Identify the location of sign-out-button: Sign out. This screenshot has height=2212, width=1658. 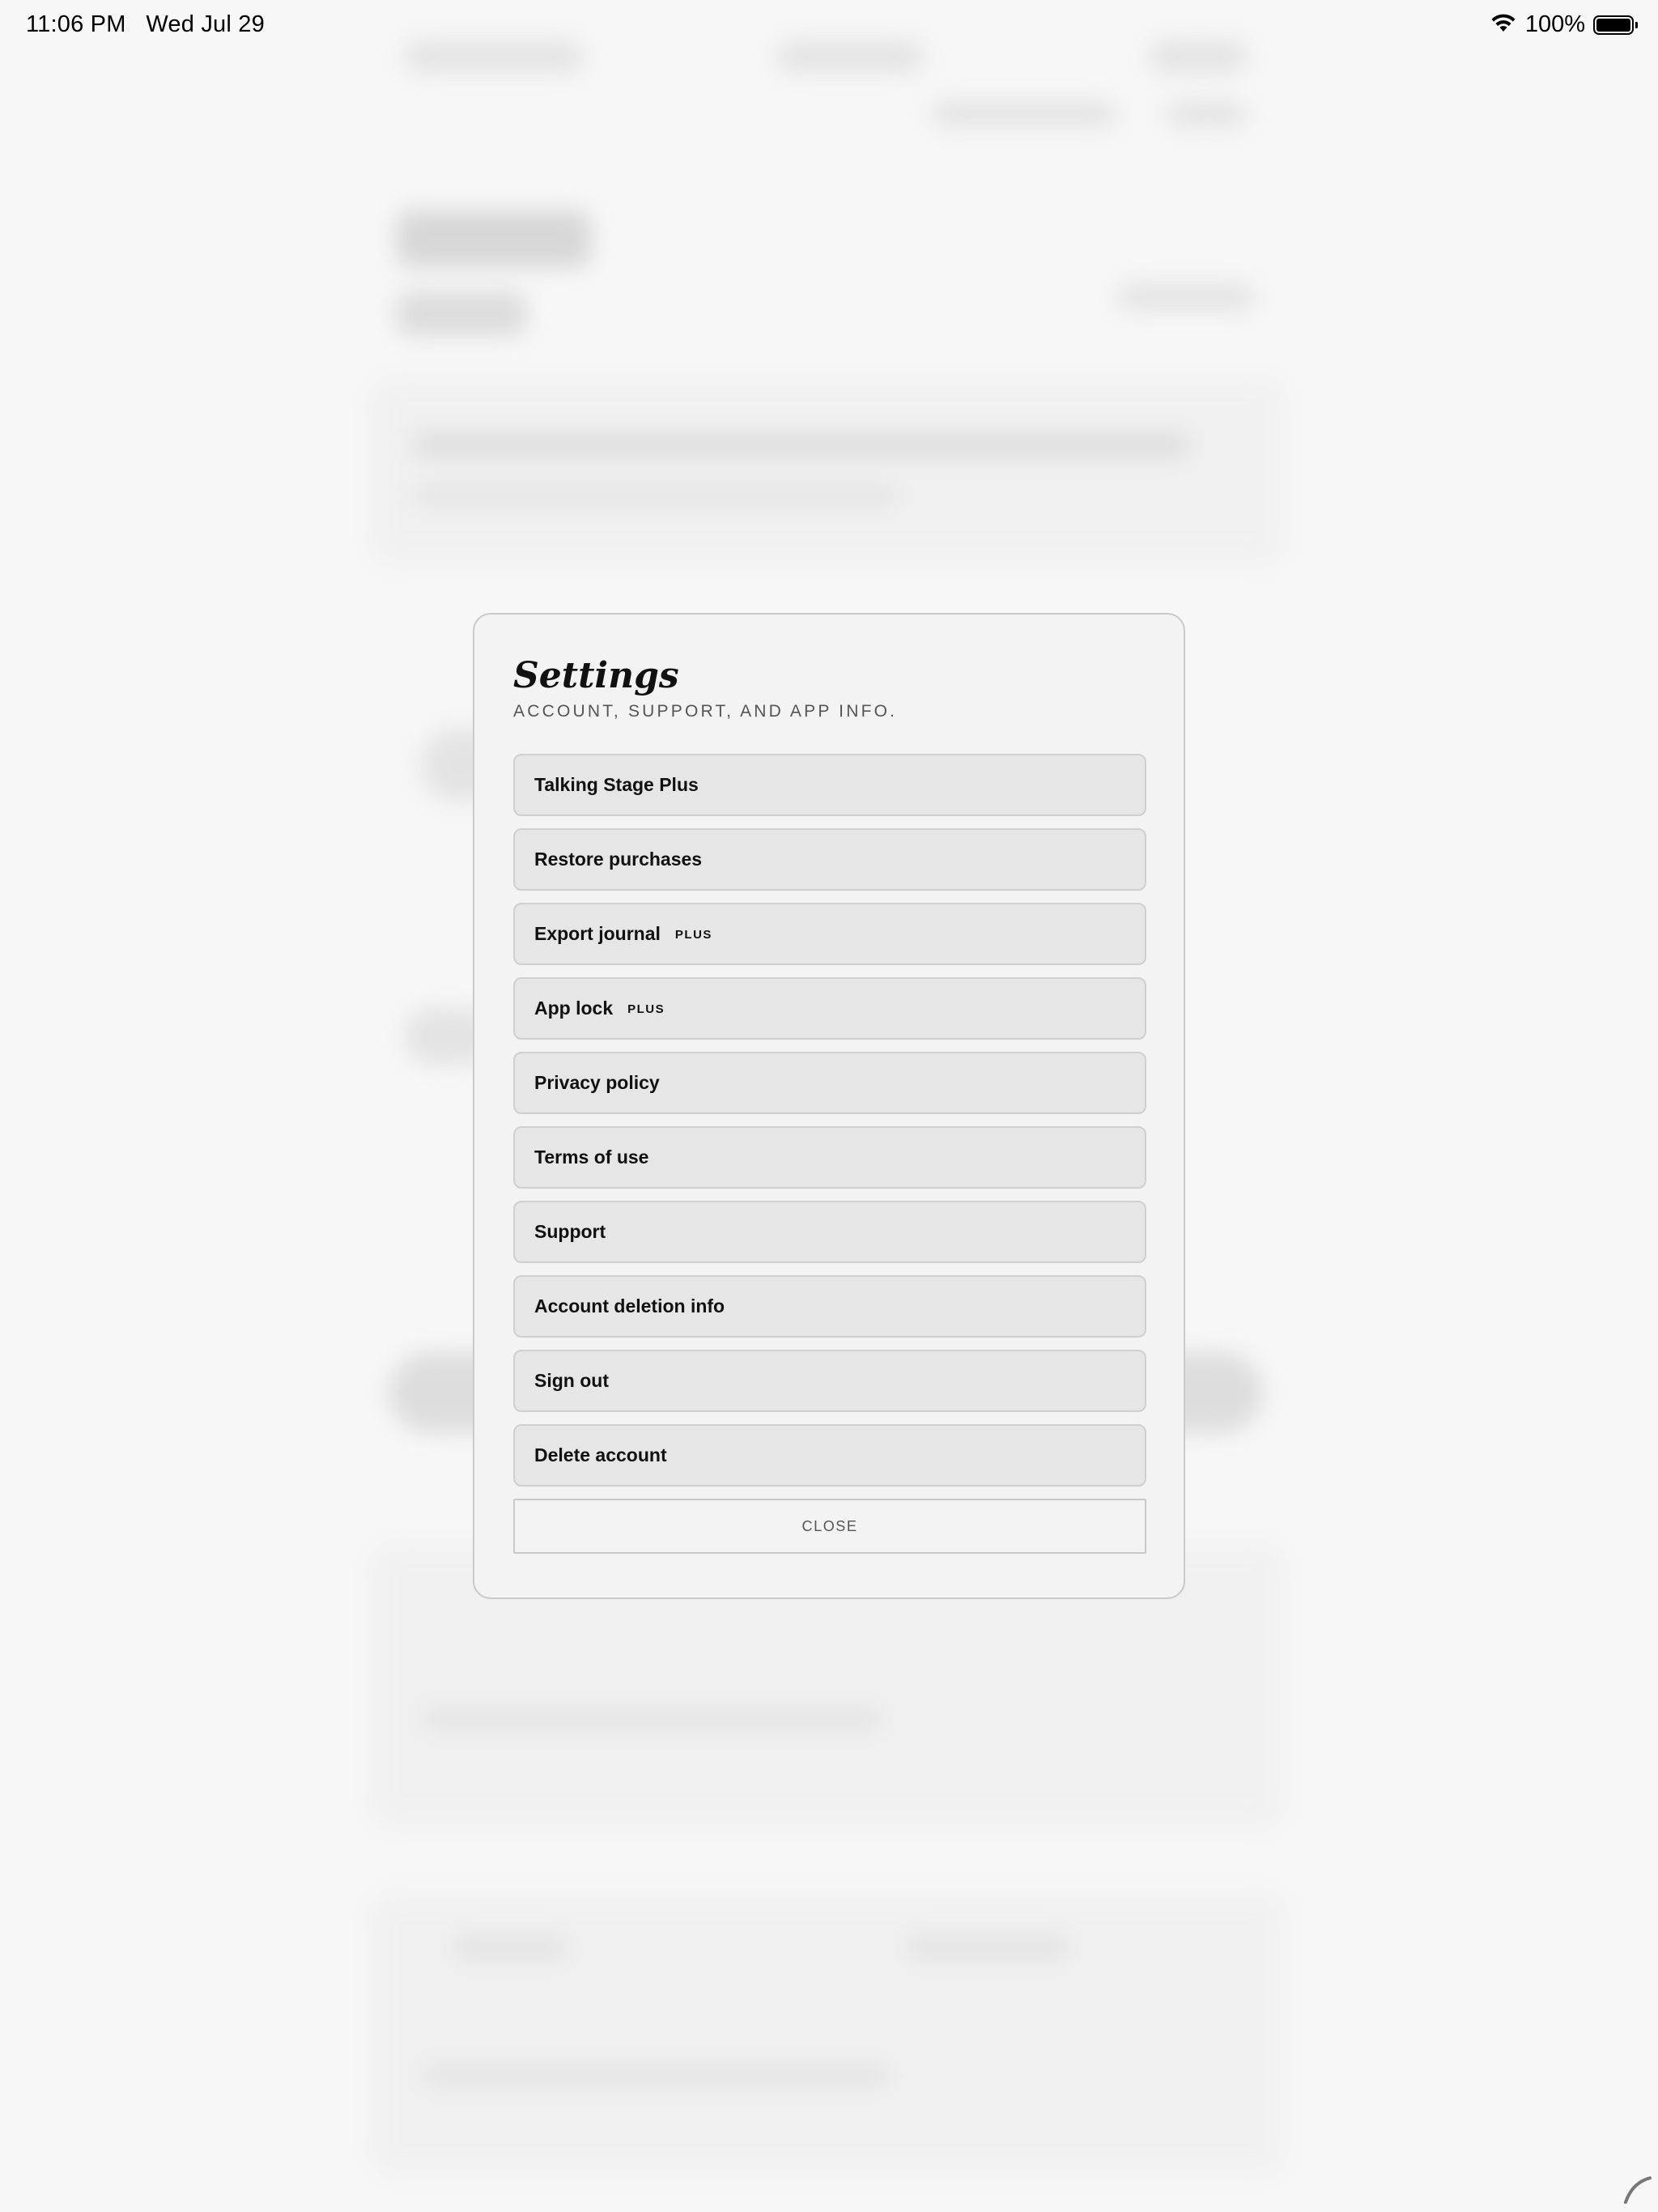
(829, 1381).